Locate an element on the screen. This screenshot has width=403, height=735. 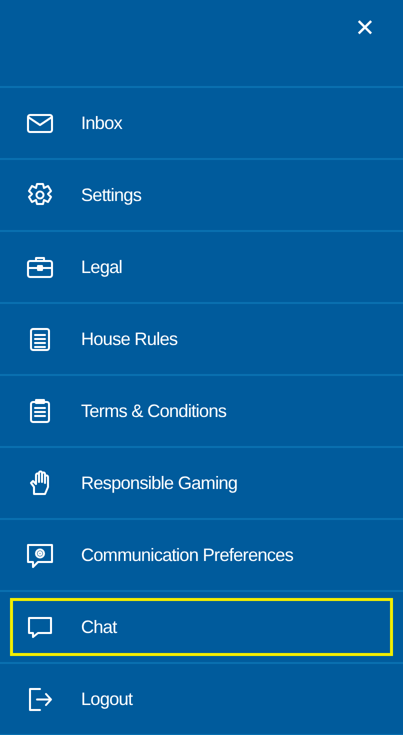
menu-item: Logout is located at coordinates (201, 699).